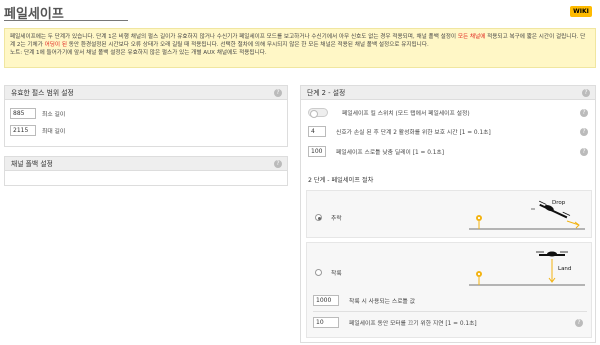  What do you see at coordinates (146, 116) in the screenshot?
I see `pulse-range-panel: 유효한 펄스 범위 설정 ? 885 최소 길이 2115 최대 길이` at bounding box center [146, 116].